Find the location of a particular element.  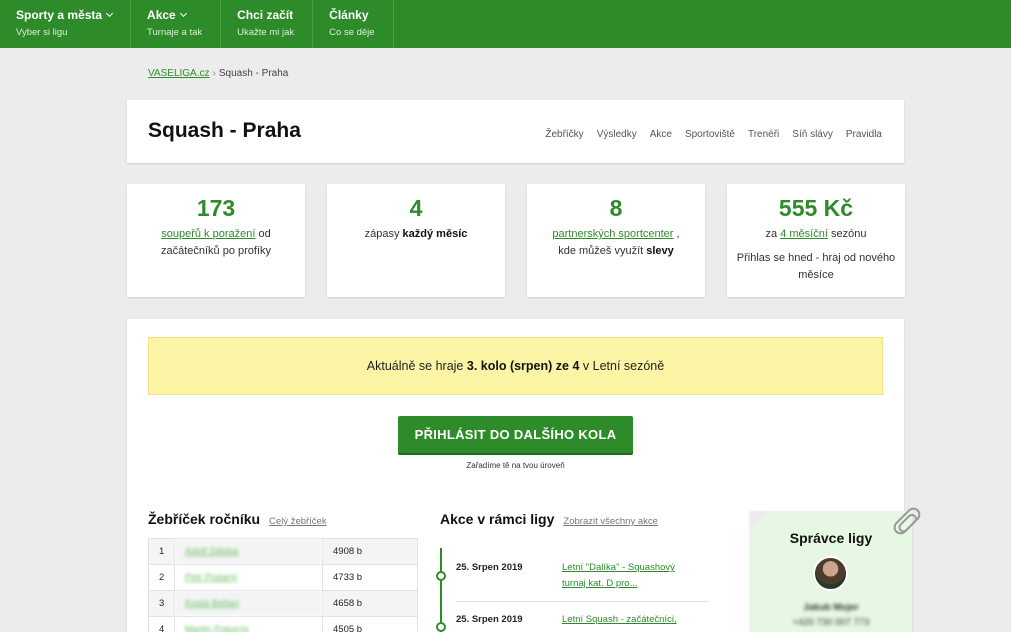

stat-text-part: kde můžeš využít is located at coordinates (601, 251).